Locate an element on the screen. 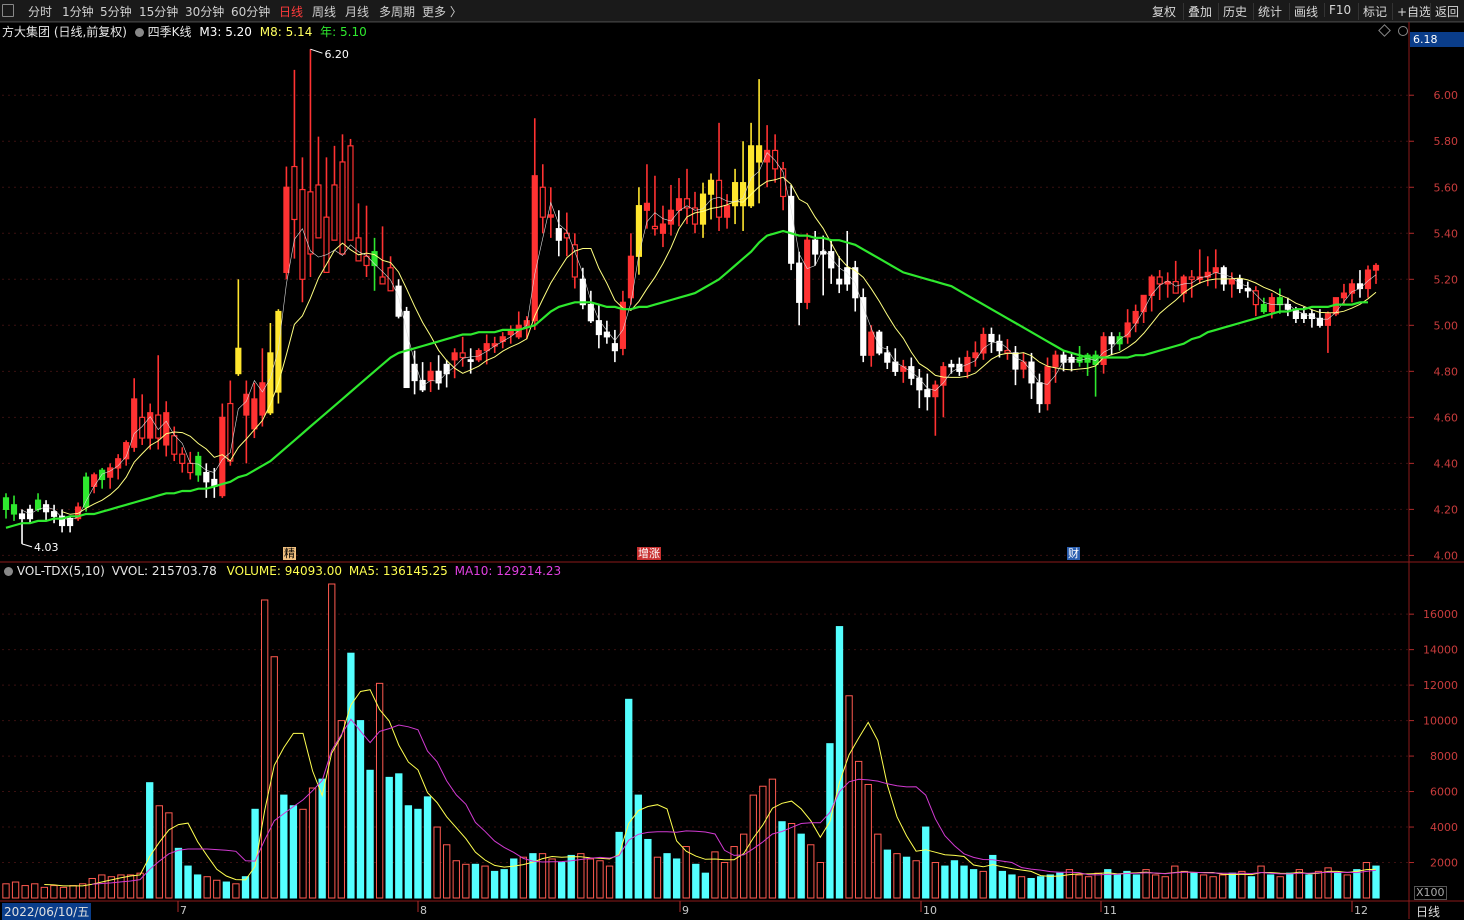 The width and height of the screenshot is (1464, 920). price-axis-label: 5.20 is located at coordinates (1446, 279).